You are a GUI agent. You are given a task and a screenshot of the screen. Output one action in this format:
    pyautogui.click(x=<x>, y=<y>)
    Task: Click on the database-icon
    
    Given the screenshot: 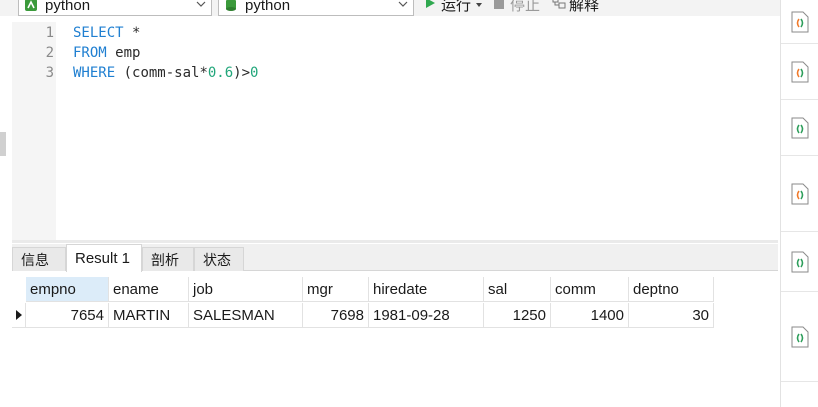 What is the action you would take?
    pyautogui.click(x=231, y=6)
    